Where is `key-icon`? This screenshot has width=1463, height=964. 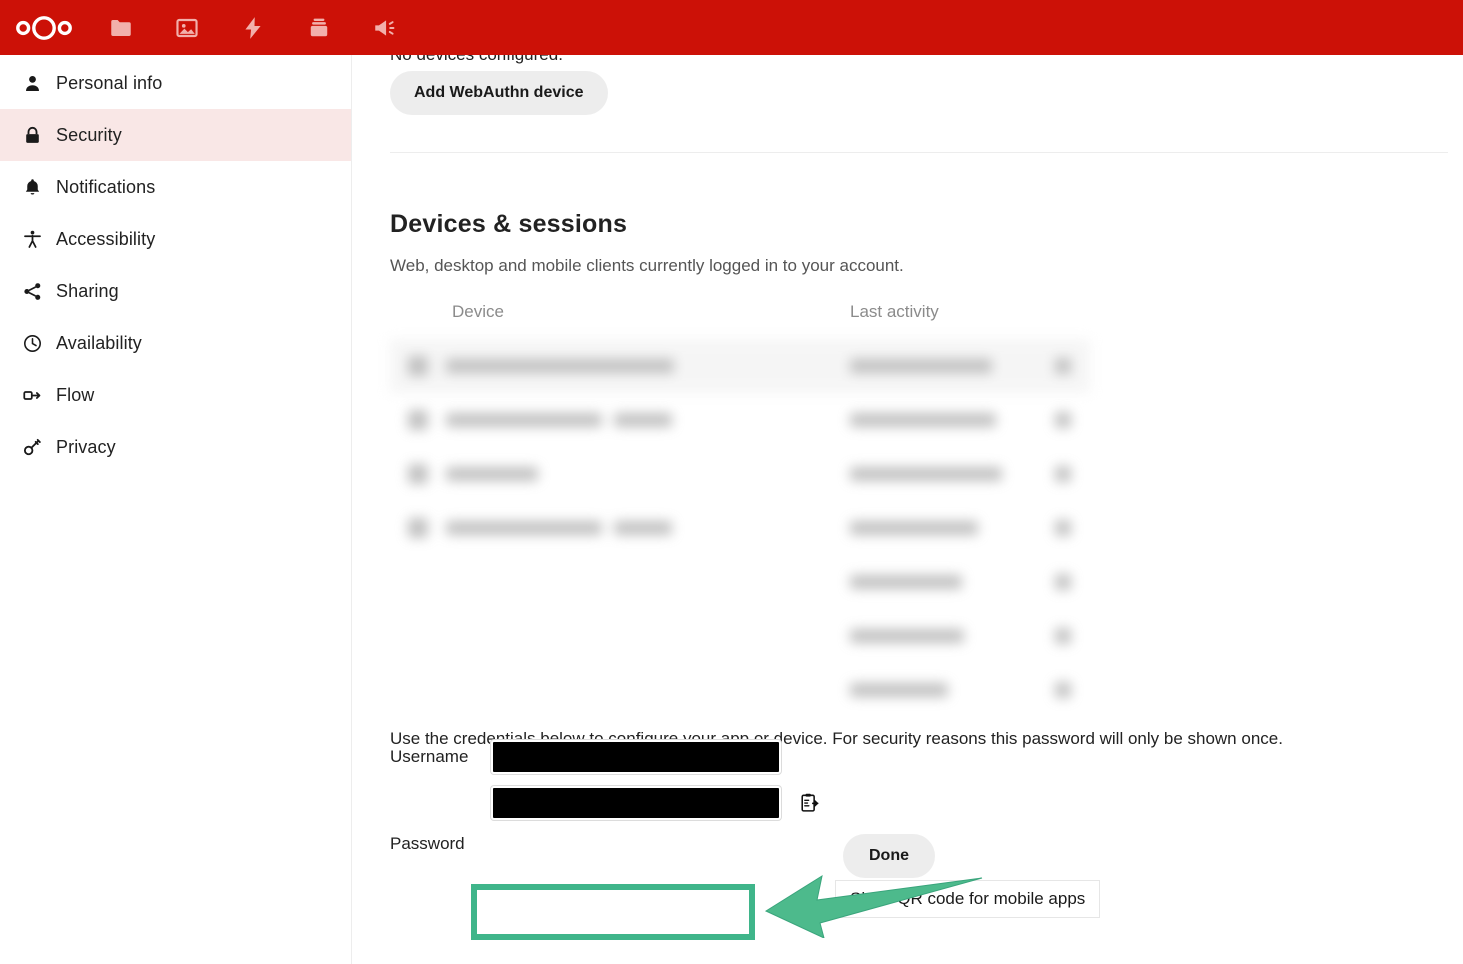 key-icon is located at coordinates (32, 447).